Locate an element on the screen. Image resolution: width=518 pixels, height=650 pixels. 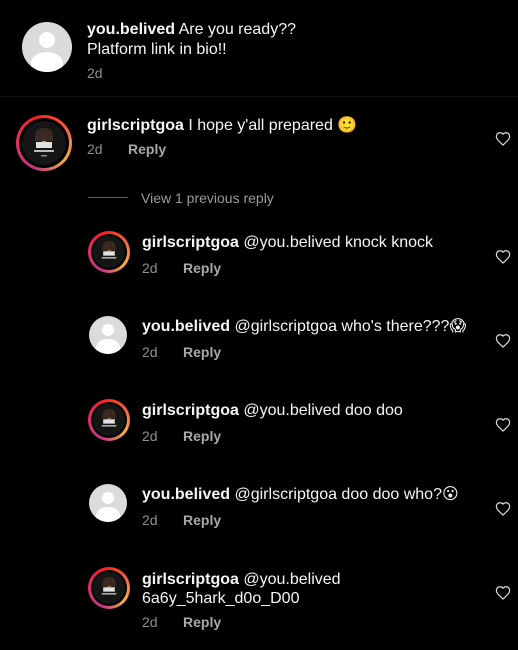
comment-text: Are you ready?? is located at coordinates (237, 29).